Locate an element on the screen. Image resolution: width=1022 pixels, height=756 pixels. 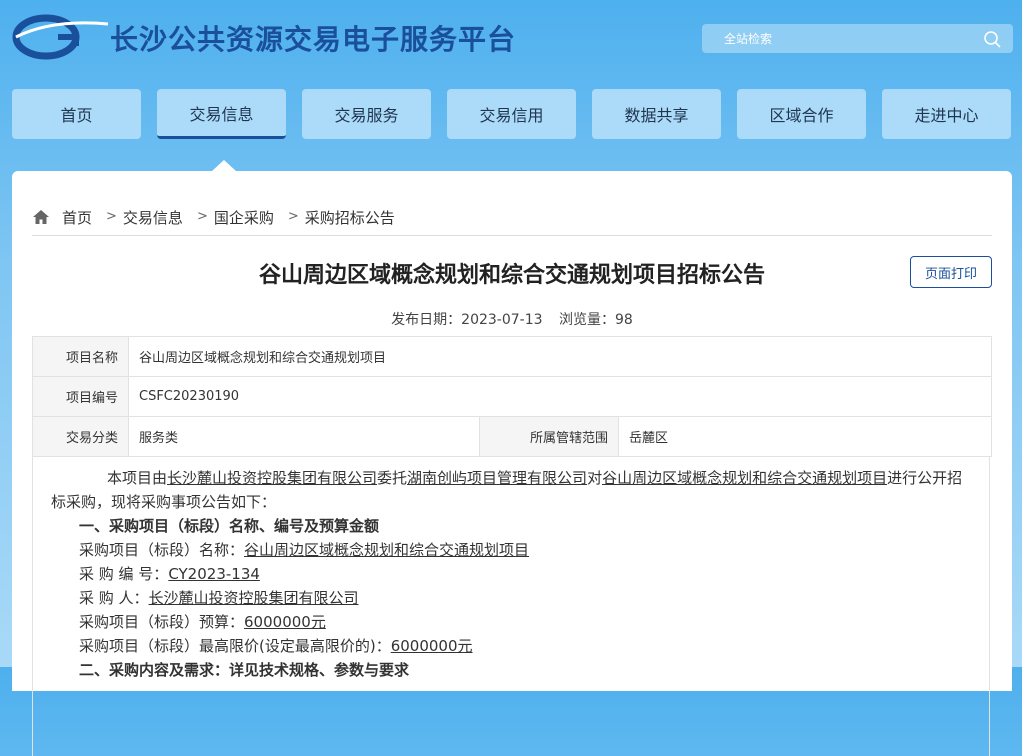
detail-row: 采 购 人：长沙麓山投资控股集团有限公司 is located at coordinates (520, 598).